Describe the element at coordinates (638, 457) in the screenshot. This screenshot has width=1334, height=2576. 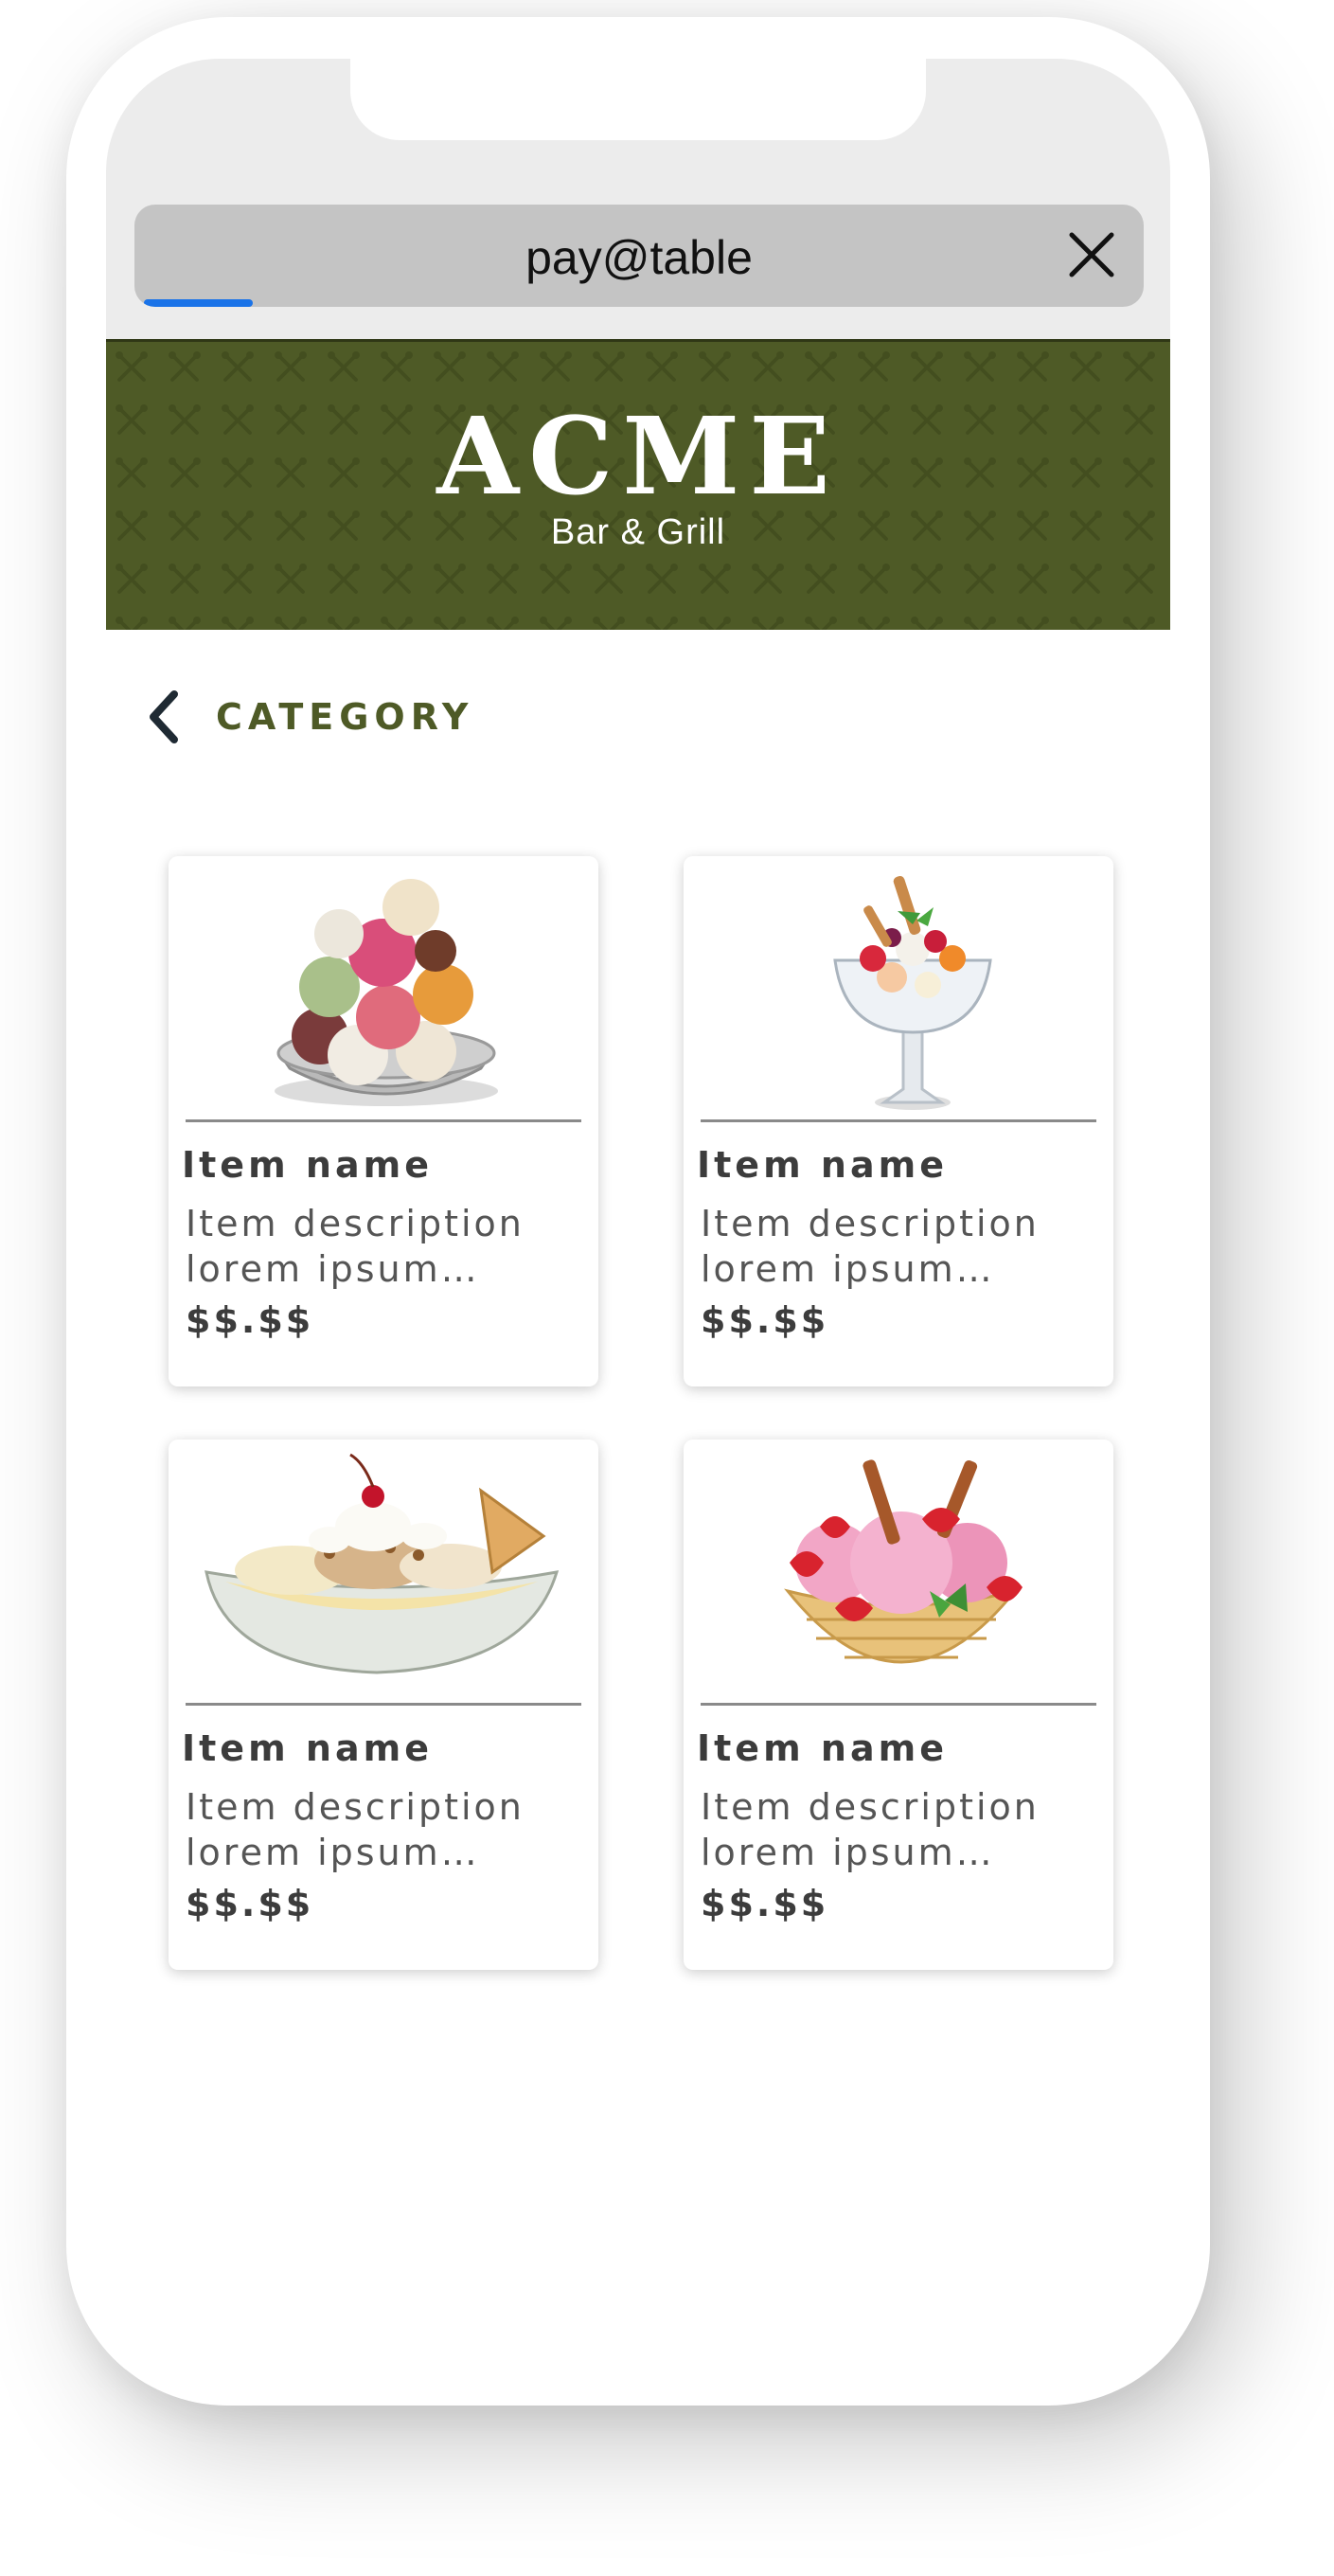
I see `brand-name: ACME` at that location.